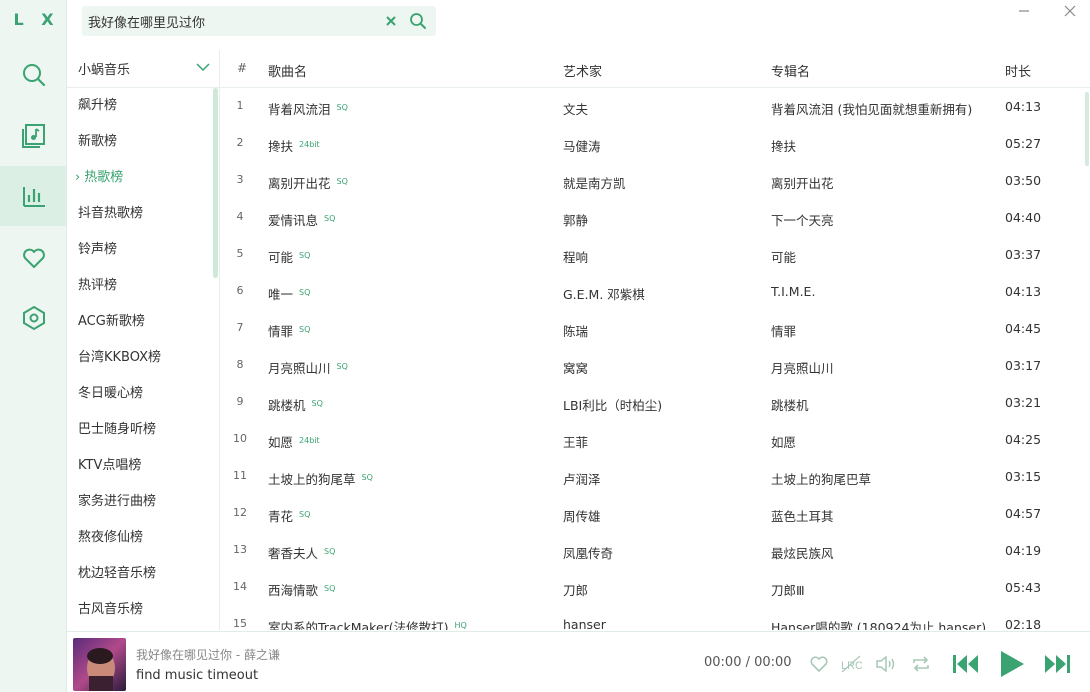 The image size is (1090, 692). I want to click on board-item: 热评榜, so click(142, 286).